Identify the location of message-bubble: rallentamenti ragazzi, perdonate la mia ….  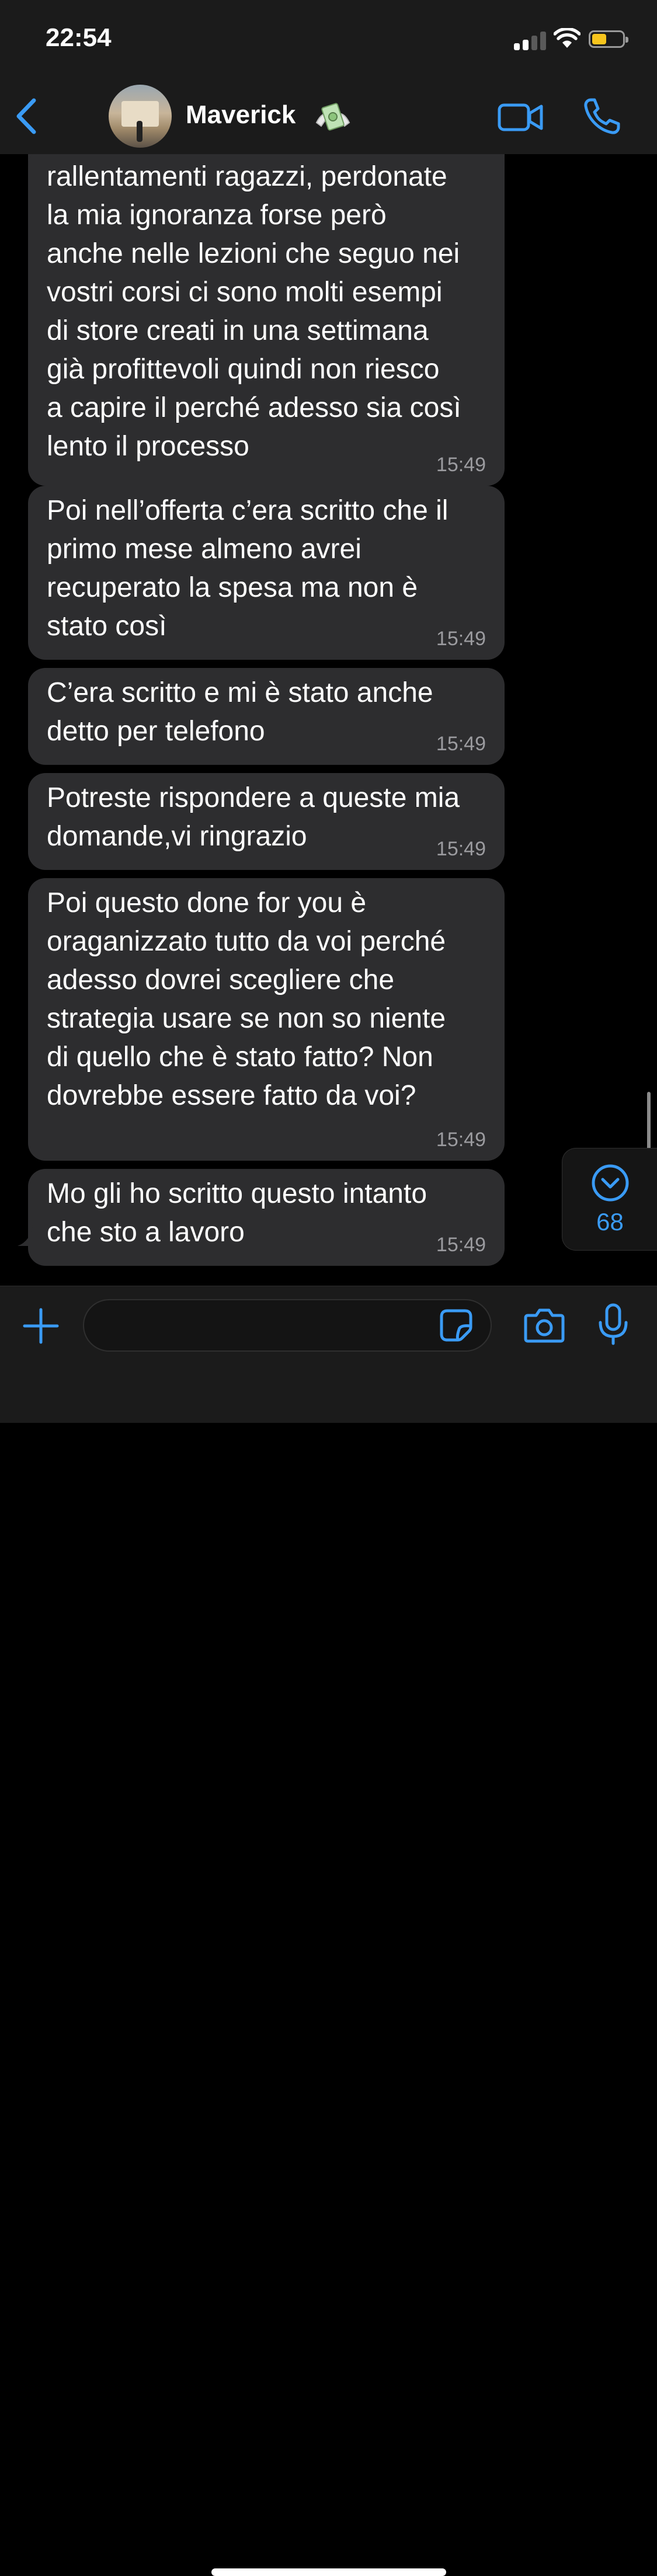
(266, 320).